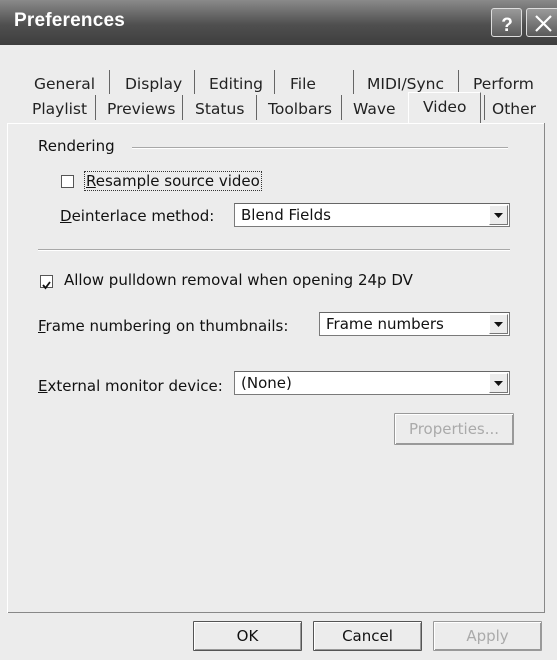 Image resolution: width=557 pixels, height=660 pixels. What do you see at coordinates (274, 250) in the screenshot?
I see `section-divider` at bounding box center [274, 250].